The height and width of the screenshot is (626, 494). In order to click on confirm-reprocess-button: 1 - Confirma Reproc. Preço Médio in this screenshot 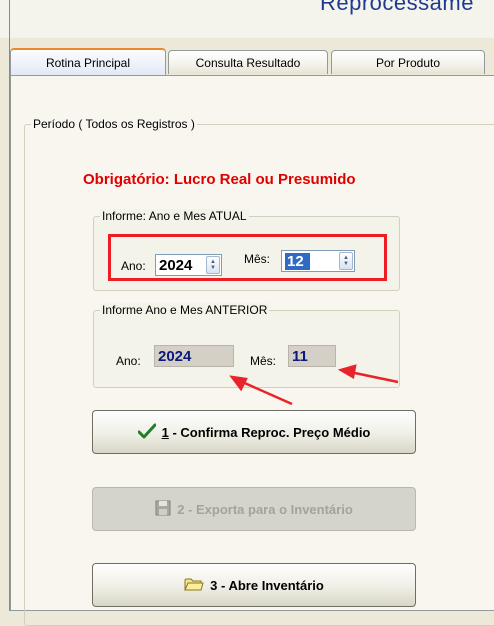, I will do `click(254, 432)`.